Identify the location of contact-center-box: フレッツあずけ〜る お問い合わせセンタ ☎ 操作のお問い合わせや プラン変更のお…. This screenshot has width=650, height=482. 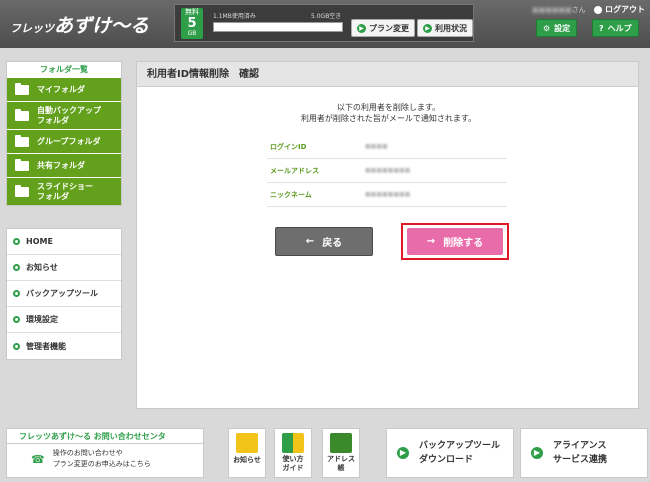
(105, 453).